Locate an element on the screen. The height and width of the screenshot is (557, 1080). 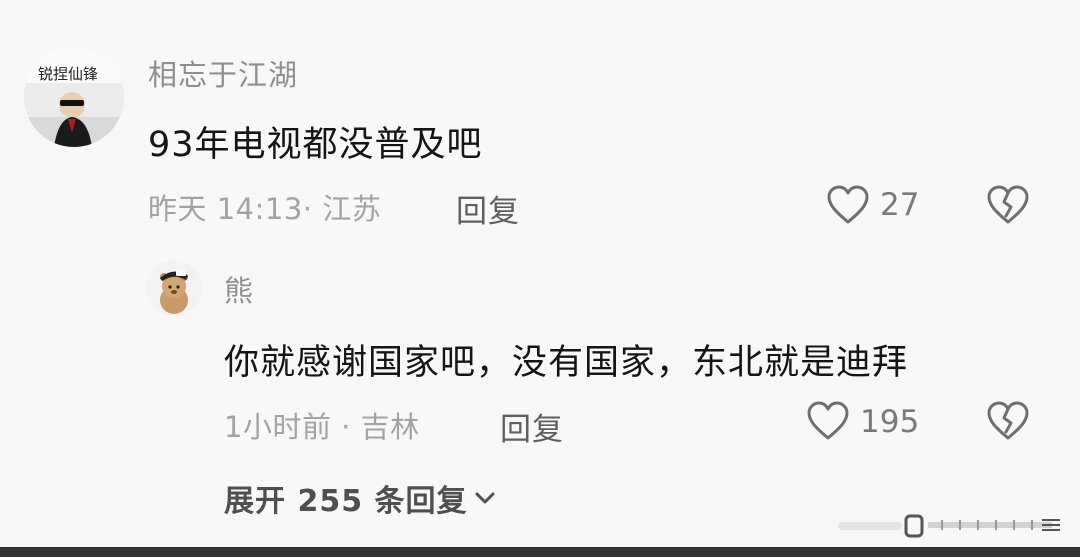
bear-avatar-image is located at coordinates (174, 288).